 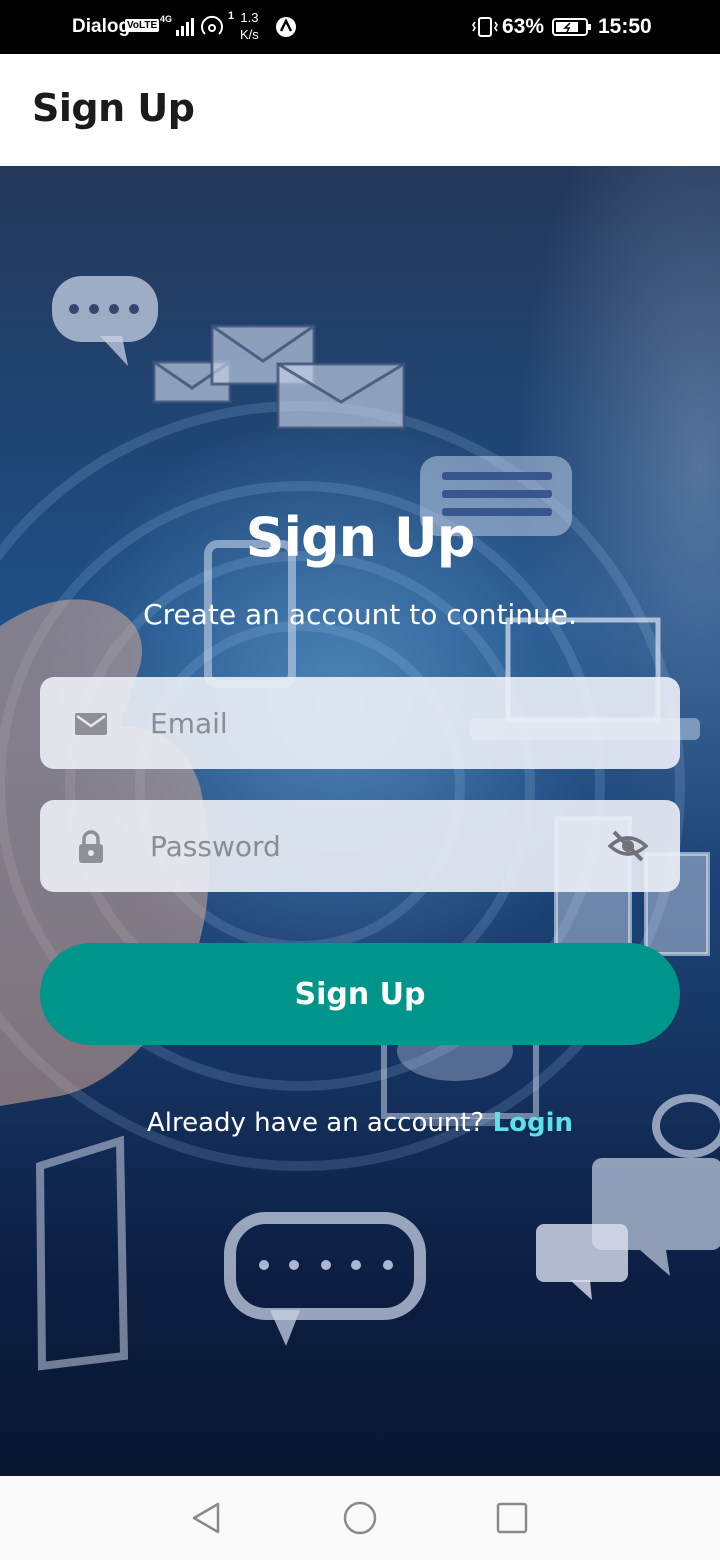 I want to click on navigation-app-icon, so click(x=286, y=27).